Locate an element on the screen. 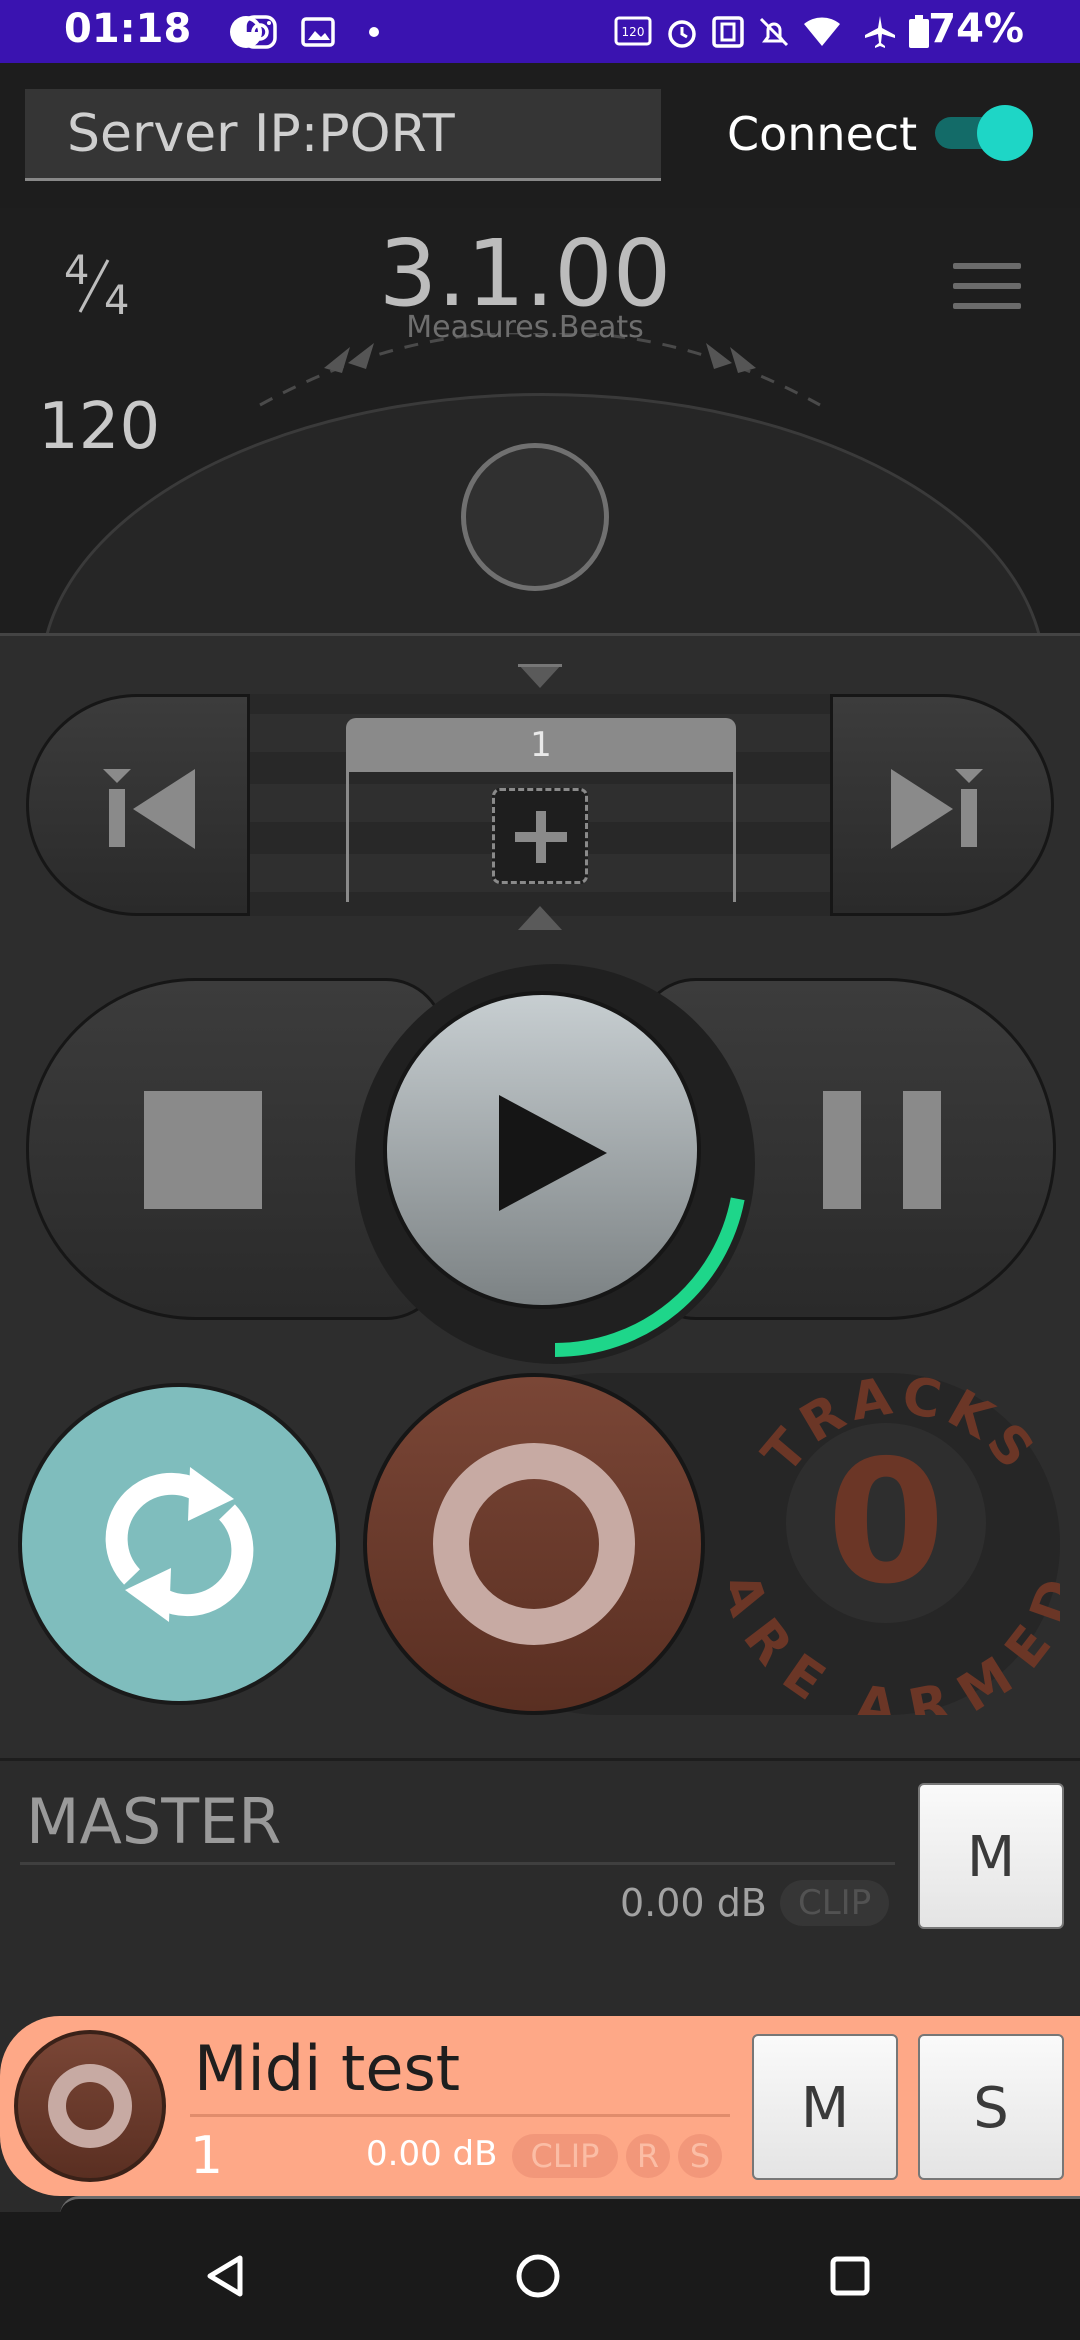 The width and height of the screenshot is (1080, 2340). dot-icon is located at coordinates (374, 32).